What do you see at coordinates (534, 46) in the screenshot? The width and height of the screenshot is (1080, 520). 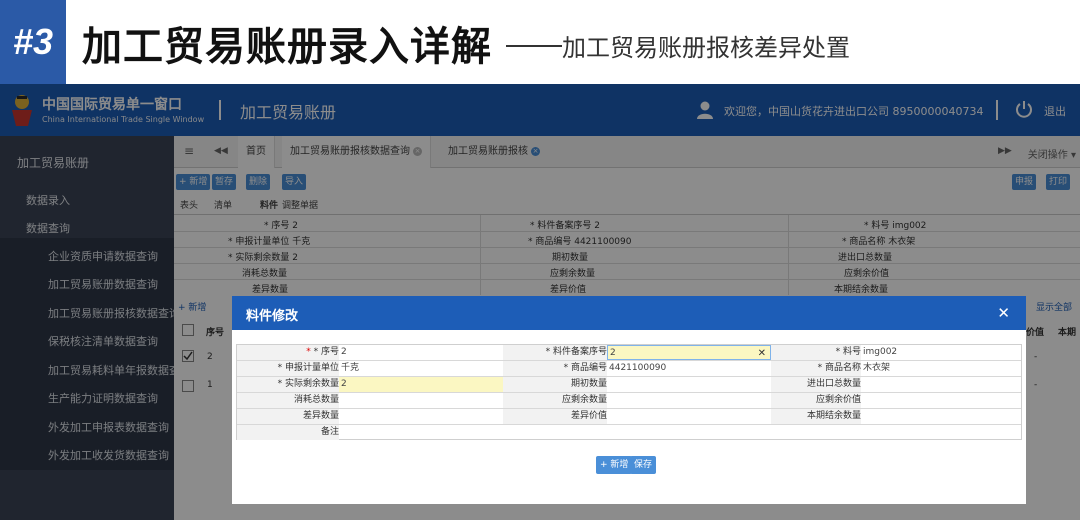 I see `title-dash` at bounding box center [534, 46].